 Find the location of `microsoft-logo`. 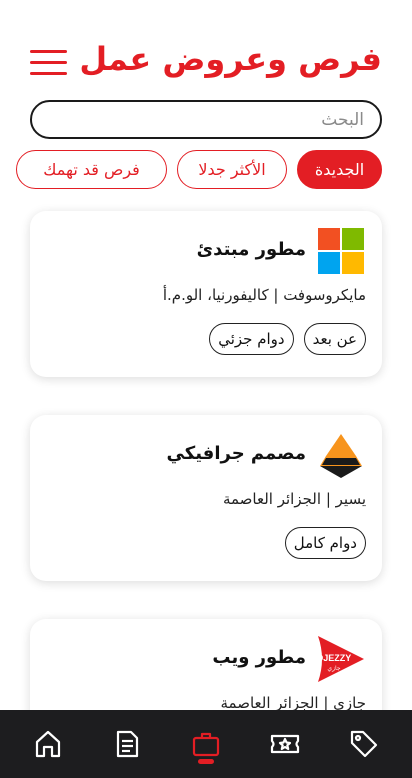

microsoft-logo is located at coordinates (341, 251).